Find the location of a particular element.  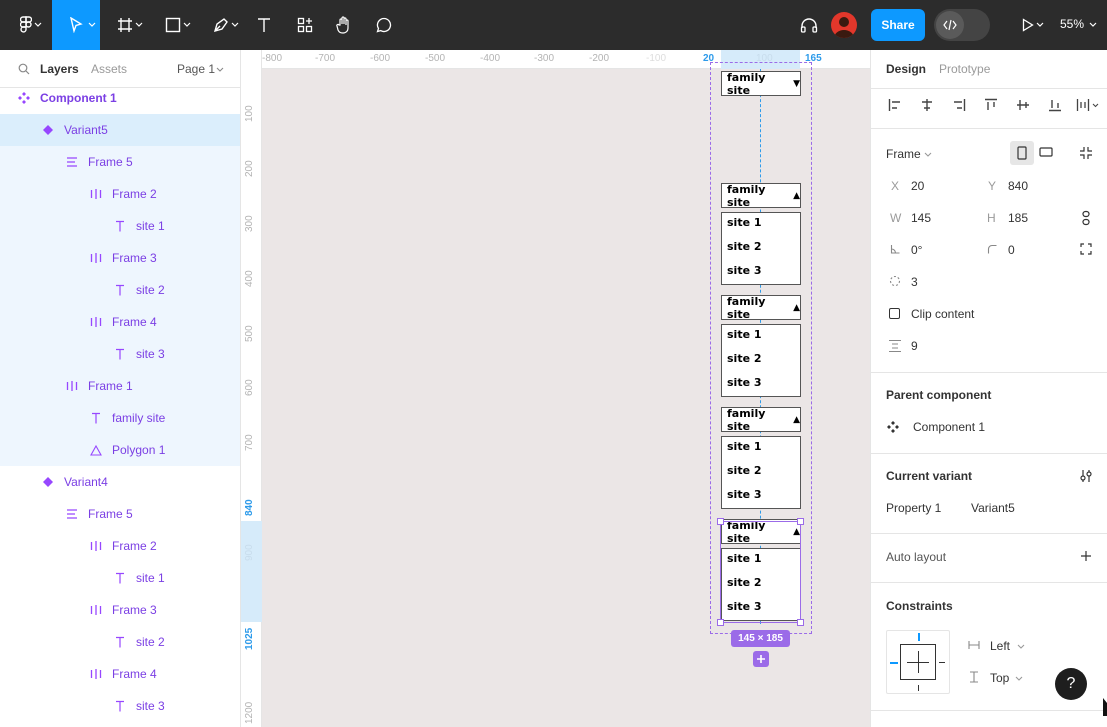

spacing-input: 3 is located at coordinates (914, 282).